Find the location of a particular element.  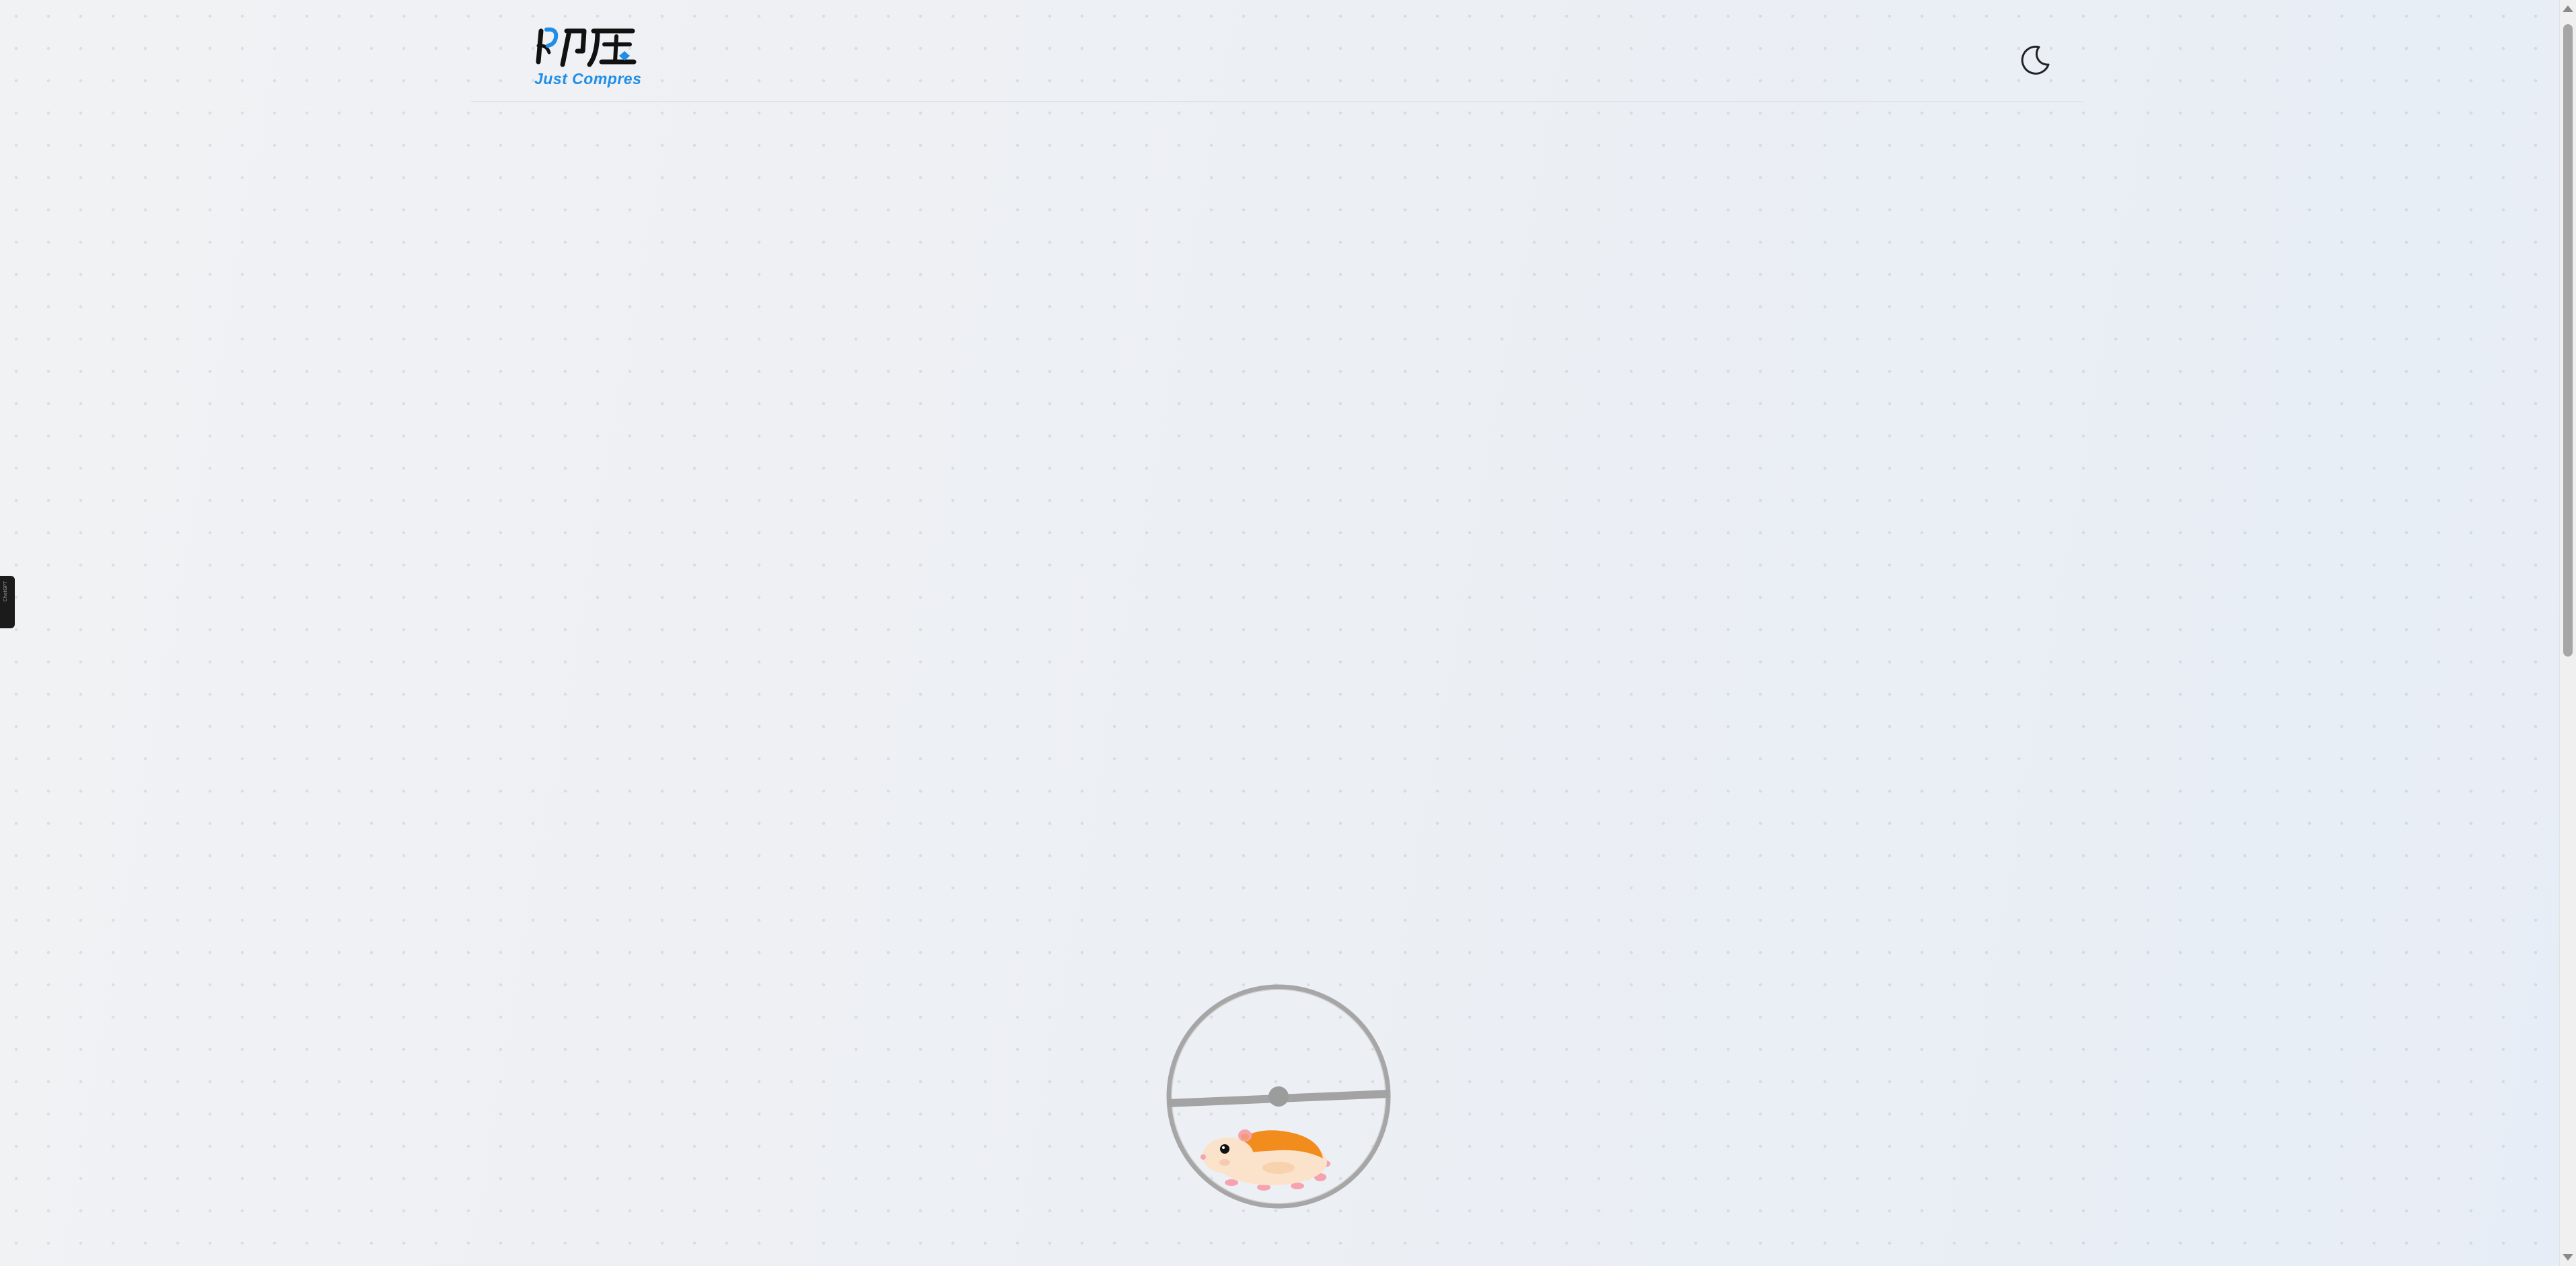

scrollbar-thumb is located at coordinates (2568, 340).